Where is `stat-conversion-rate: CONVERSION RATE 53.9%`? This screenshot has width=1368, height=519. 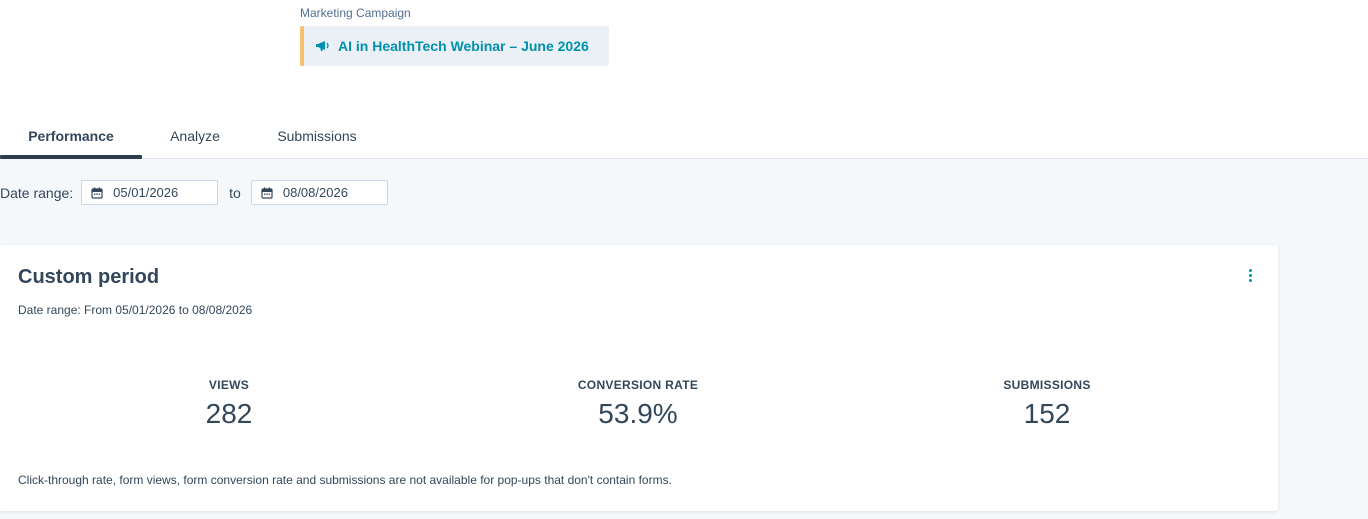
stat-conversion-rate: CONVERSION RATE 53.9% is located at coordinates (638, 404).